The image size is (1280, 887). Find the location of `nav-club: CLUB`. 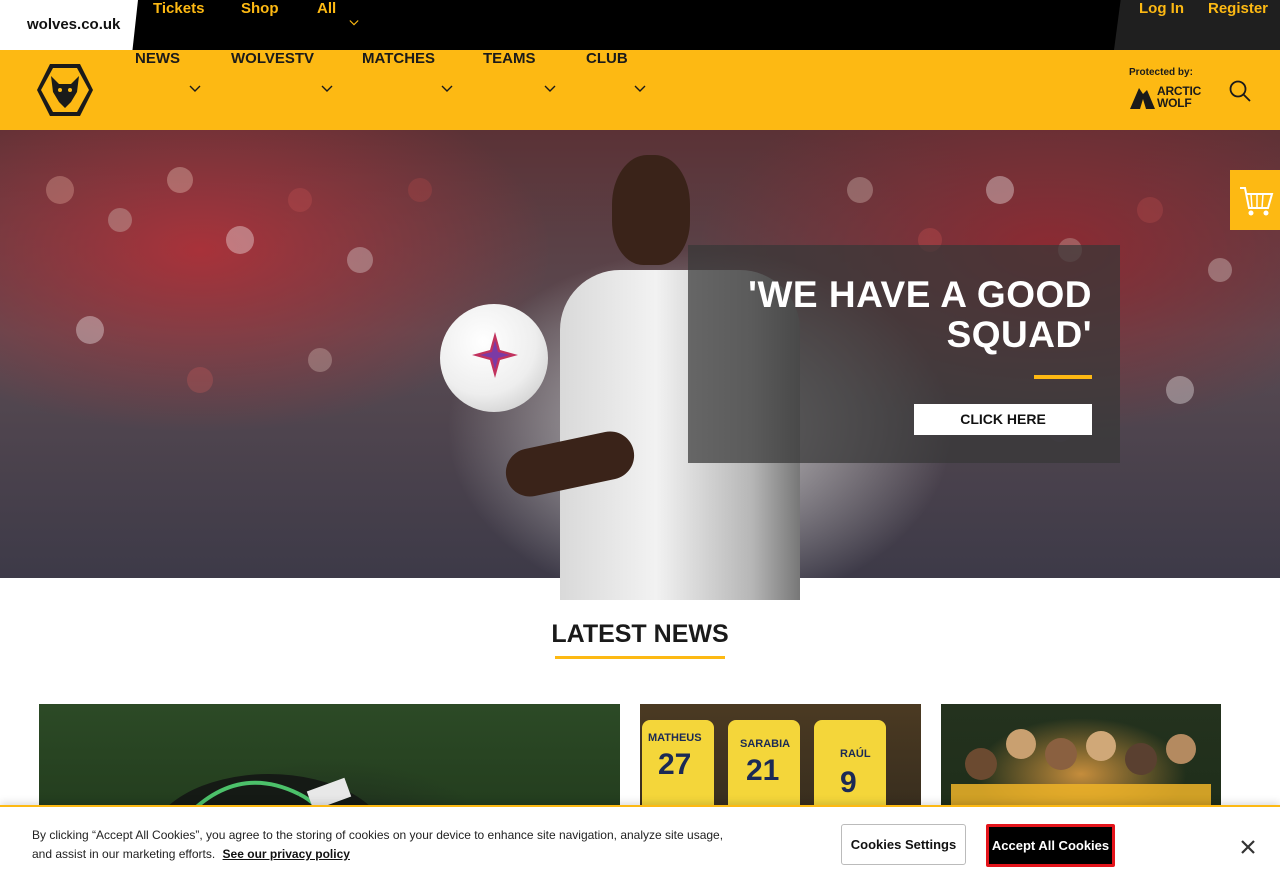

nav-club: CLUB is located at coordinates (607, 90).